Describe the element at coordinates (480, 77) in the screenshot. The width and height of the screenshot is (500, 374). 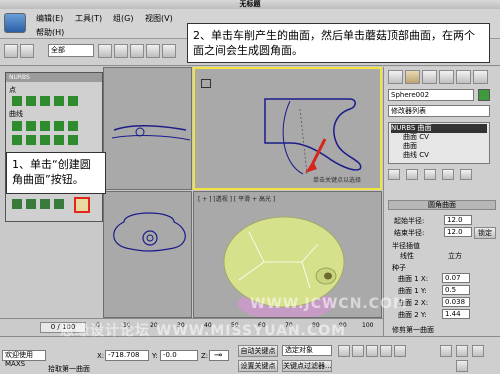
I see `utilities-tab-icon` at that location.